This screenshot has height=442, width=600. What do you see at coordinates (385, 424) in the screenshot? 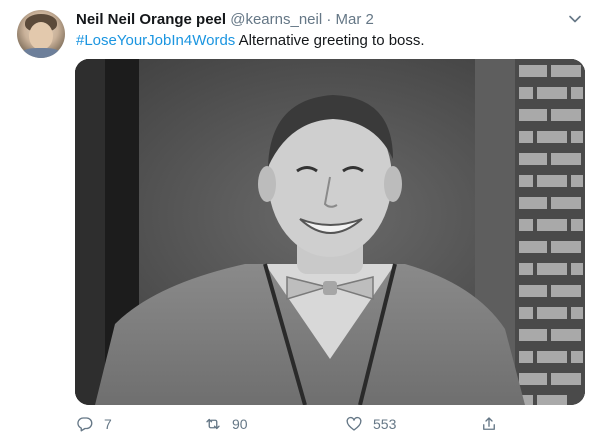
I see `like-count: 553` at bounding box center [385, 424].